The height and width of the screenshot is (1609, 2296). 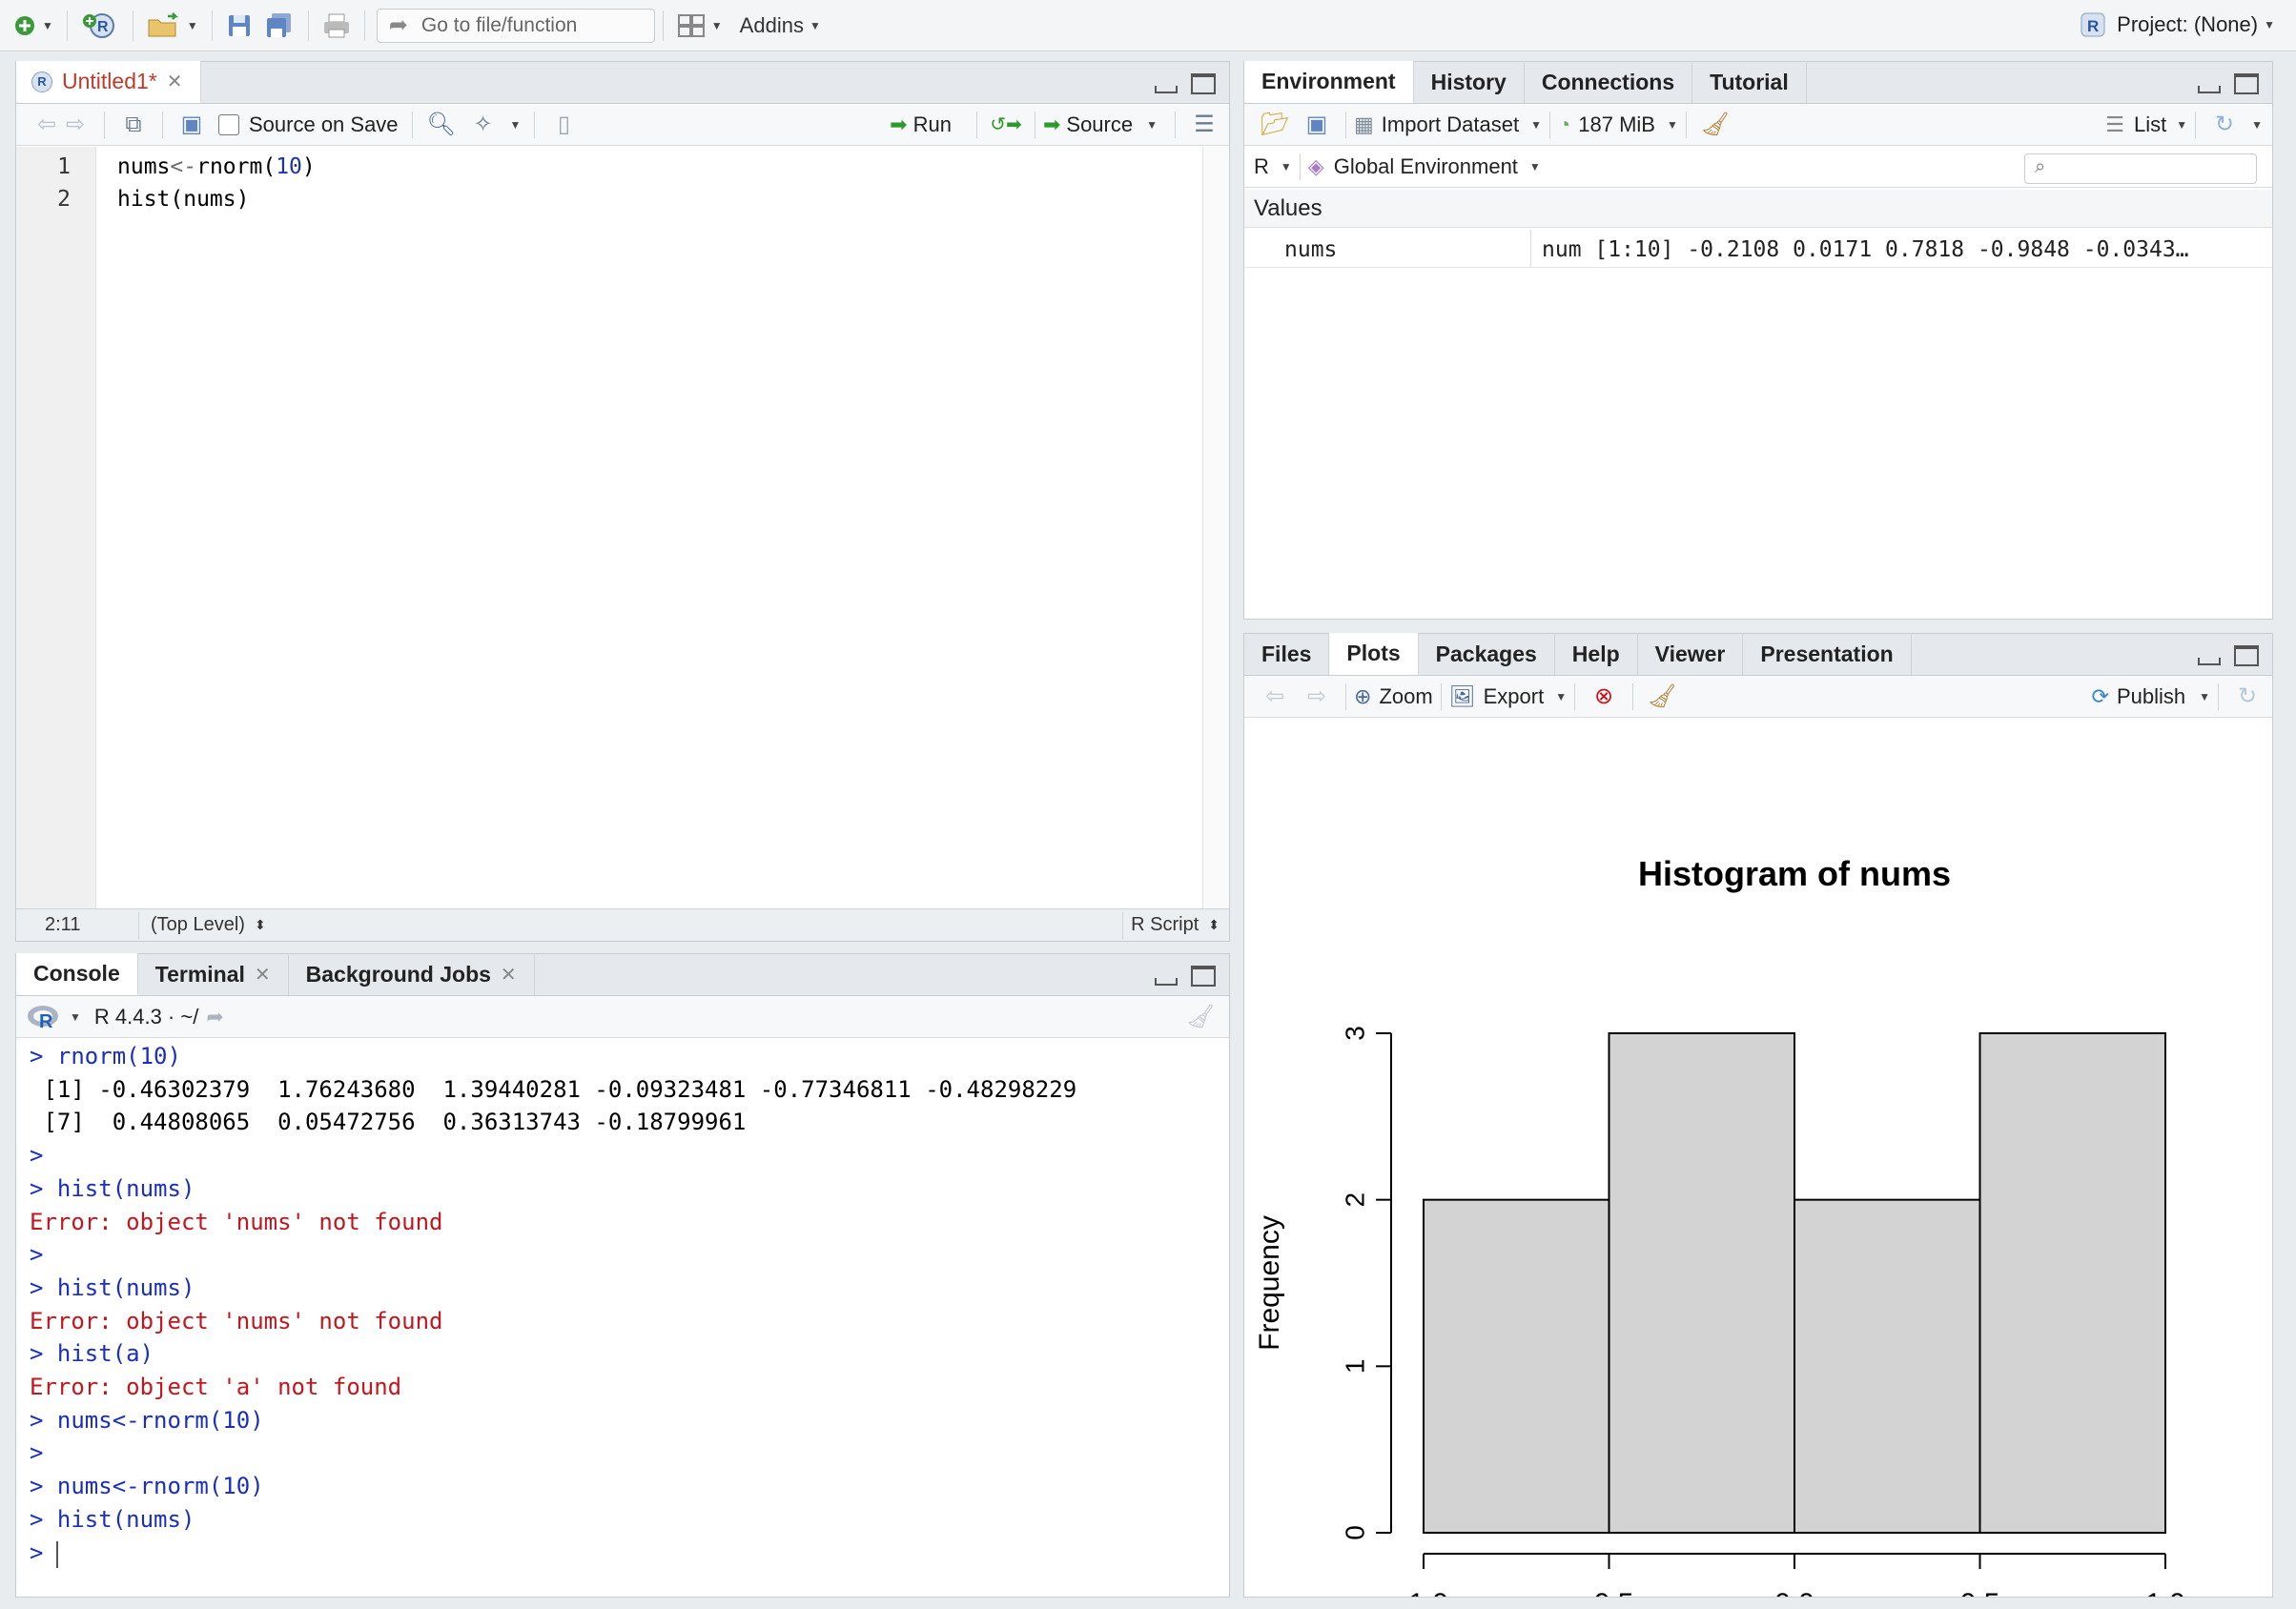 I want to click on x-tick-label: -0.5, so click(x=1609, y=1593).